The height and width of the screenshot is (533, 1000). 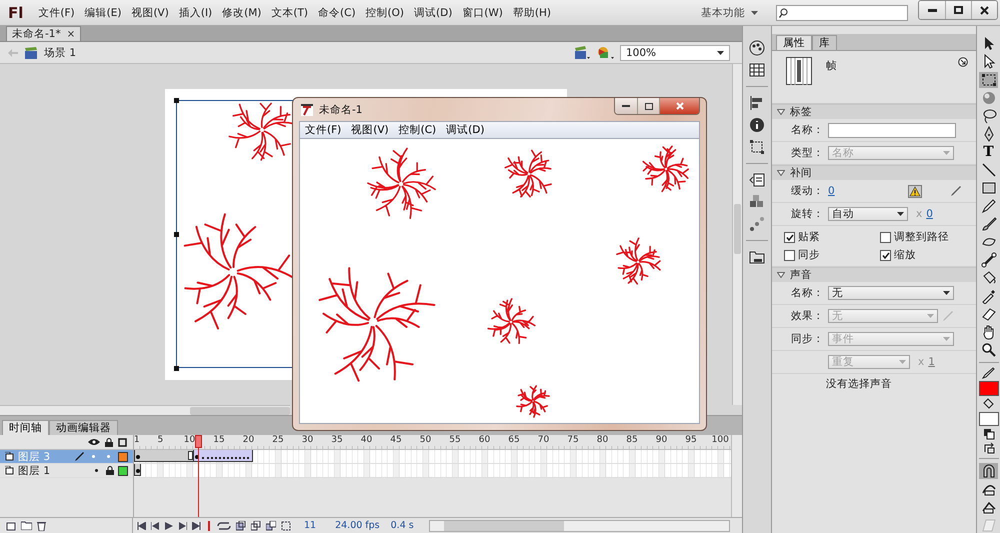 I want to click on dropdown: 自动, so click(x=868, y=214).